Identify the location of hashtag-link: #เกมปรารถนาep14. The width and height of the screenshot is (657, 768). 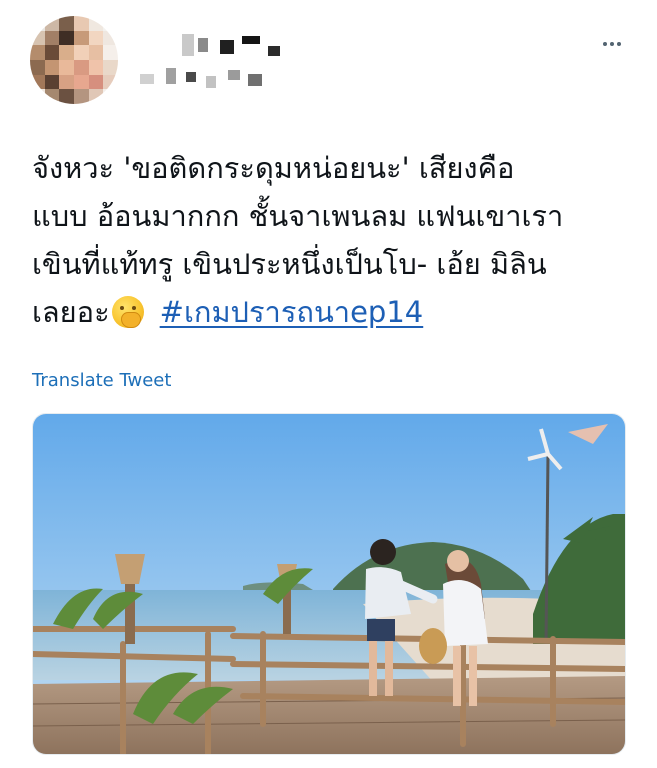
(292, 312).